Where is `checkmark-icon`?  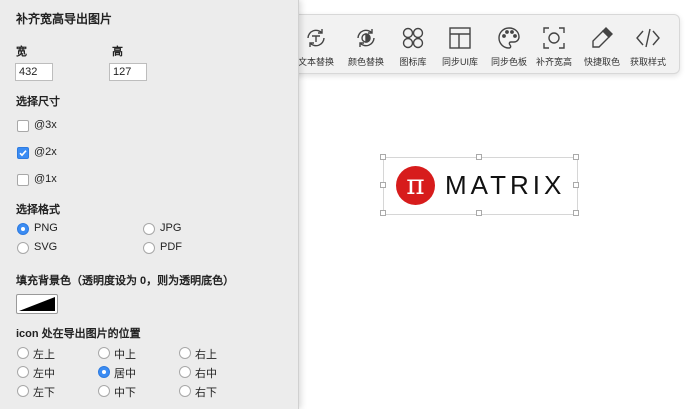
checkmark-icon is located at coordinates (23, 153).